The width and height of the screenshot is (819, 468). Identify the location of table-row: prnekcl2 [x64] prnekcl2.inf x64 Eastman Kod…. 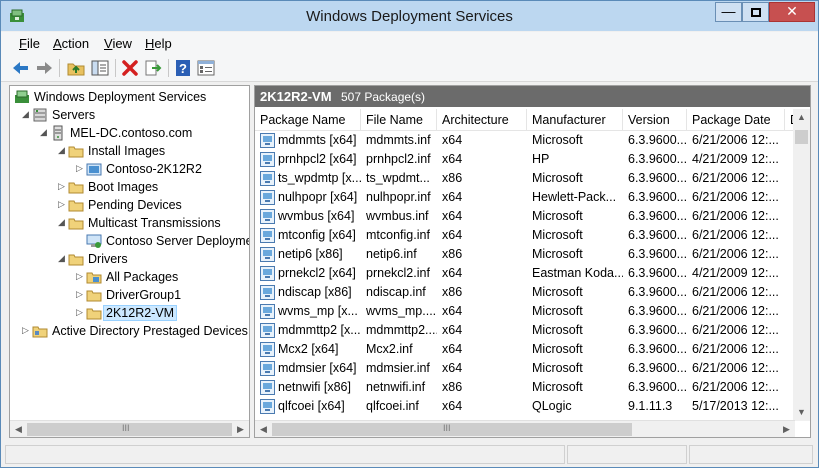
(525, 273).